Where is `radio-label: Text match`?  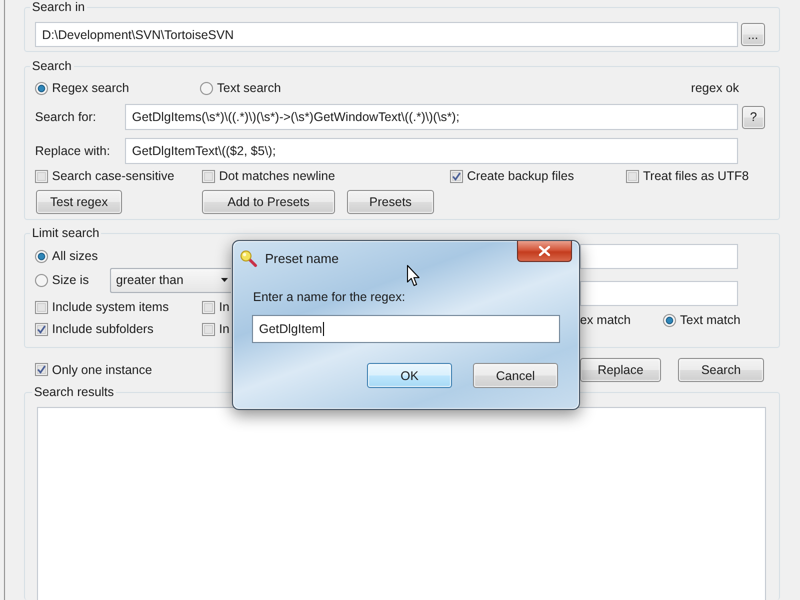
radio-label: Text match is located at coordinates (710, 320).